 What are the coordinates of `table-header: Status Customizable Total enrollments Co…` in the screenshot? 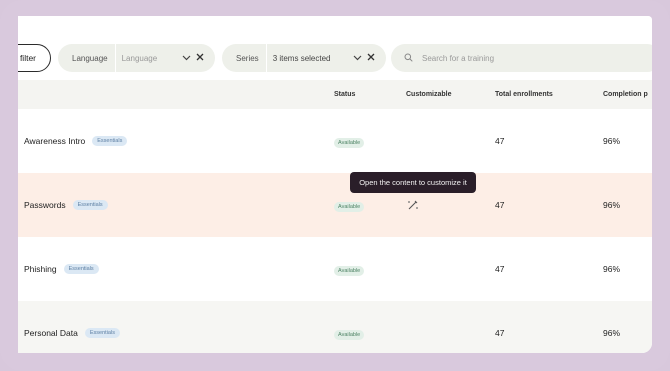 It's located at (335, 94).